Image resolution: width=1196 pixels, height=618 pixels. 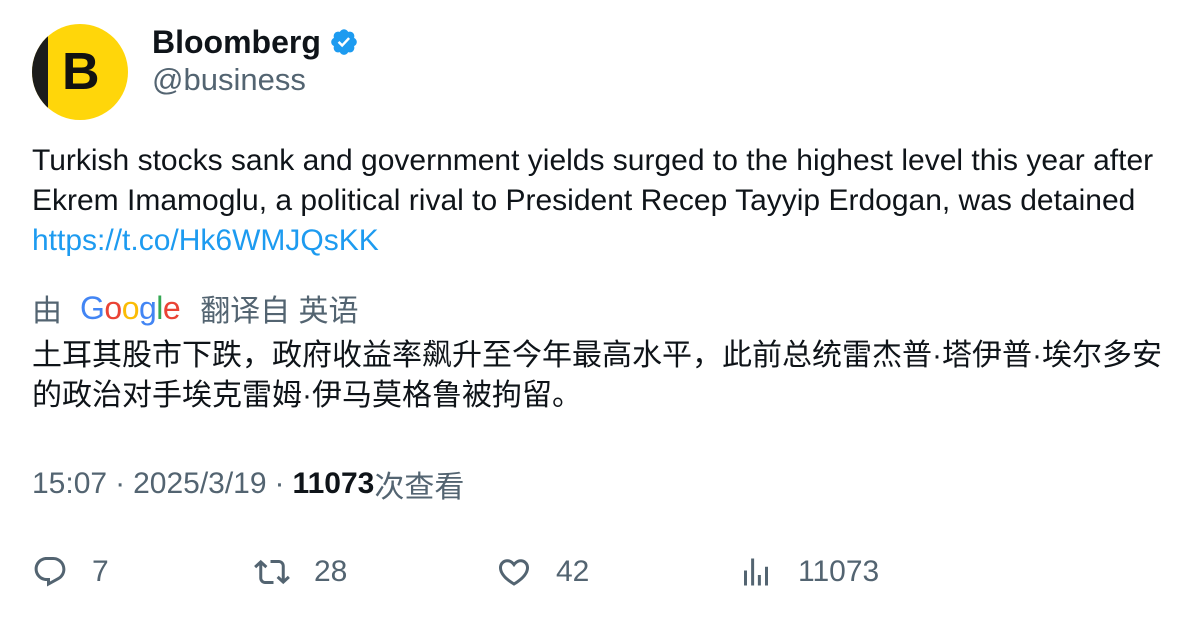 What do you see at coordinates (40, 72) in the screenshot?
I see `avatar-shade` at bounding box center [40, 72].